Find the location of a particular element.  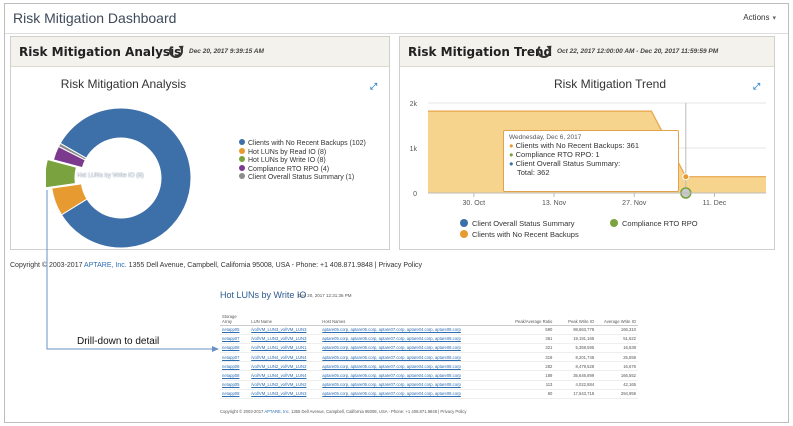

table-cell: 98,663,778 is located at coordinates (575, 330).